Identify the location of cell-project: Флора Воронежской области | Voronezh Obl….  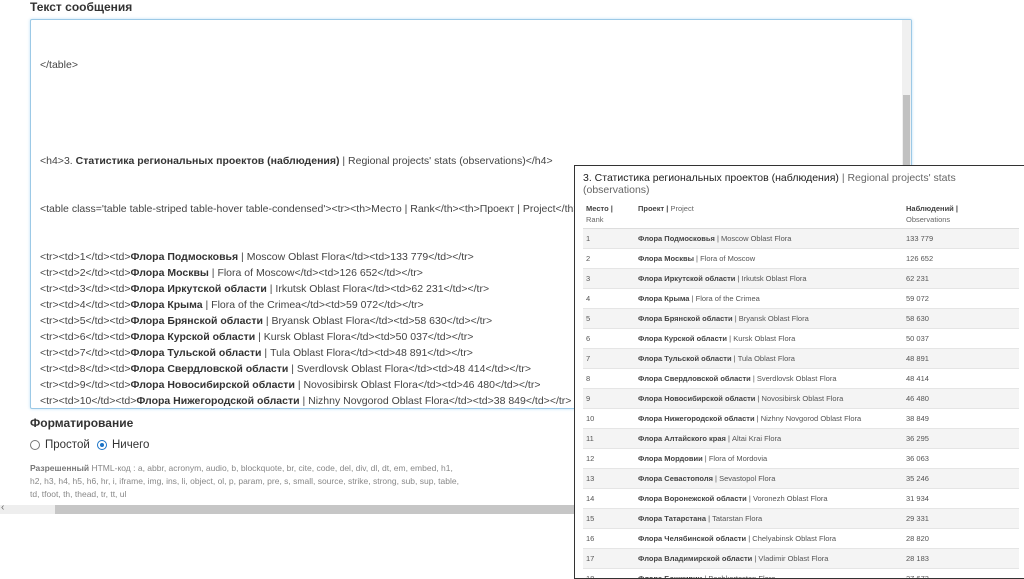
(769, 499).